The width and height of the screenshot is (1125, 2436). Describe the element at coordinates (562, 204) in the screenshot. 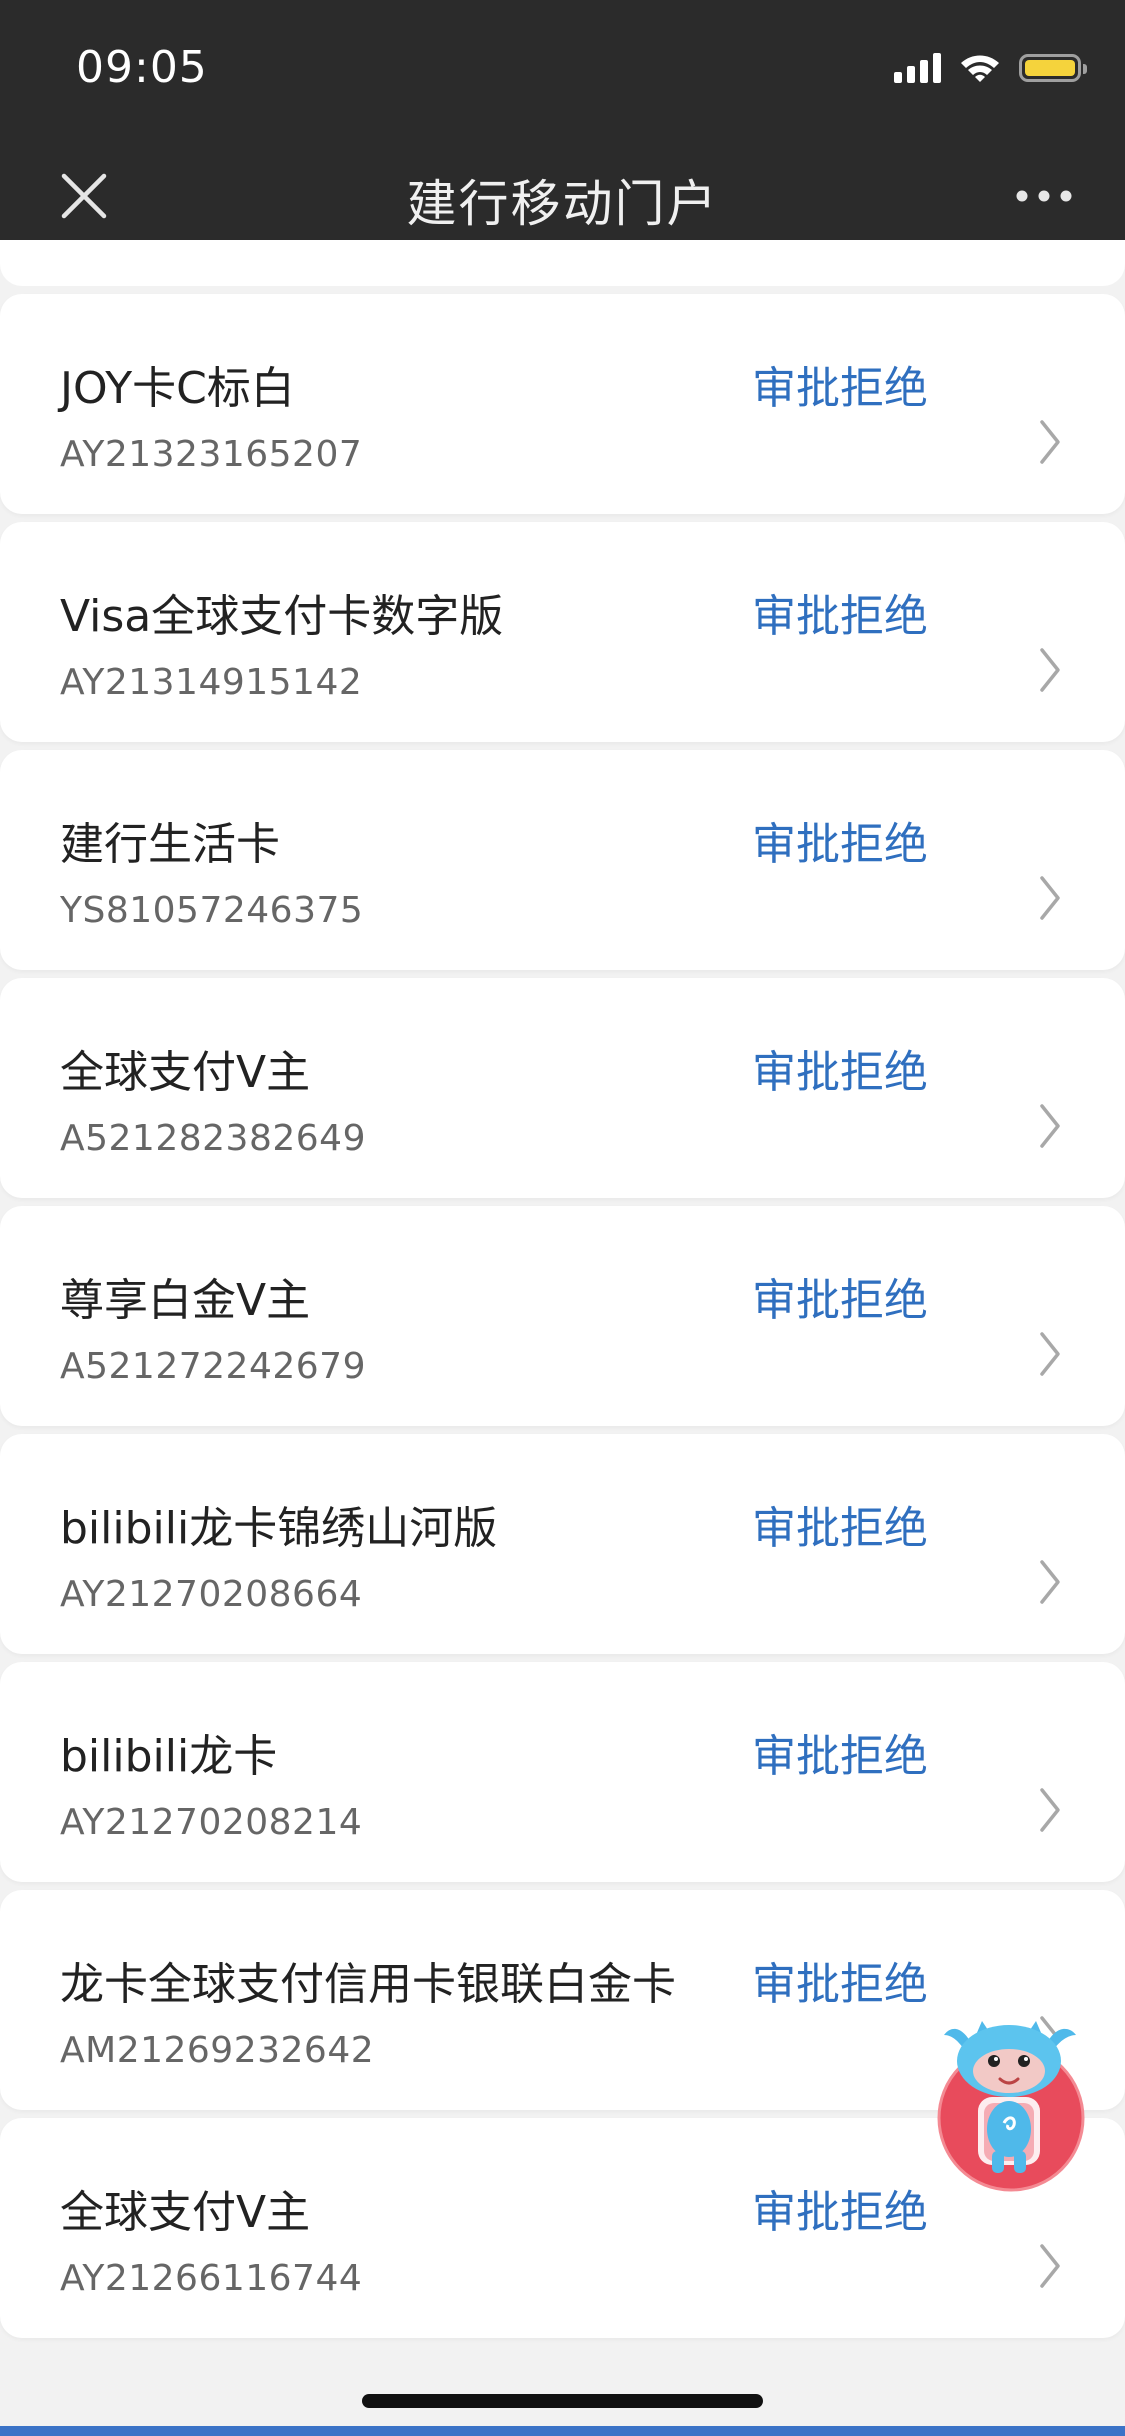

I see `page-title: 建行移动门户` at that location.